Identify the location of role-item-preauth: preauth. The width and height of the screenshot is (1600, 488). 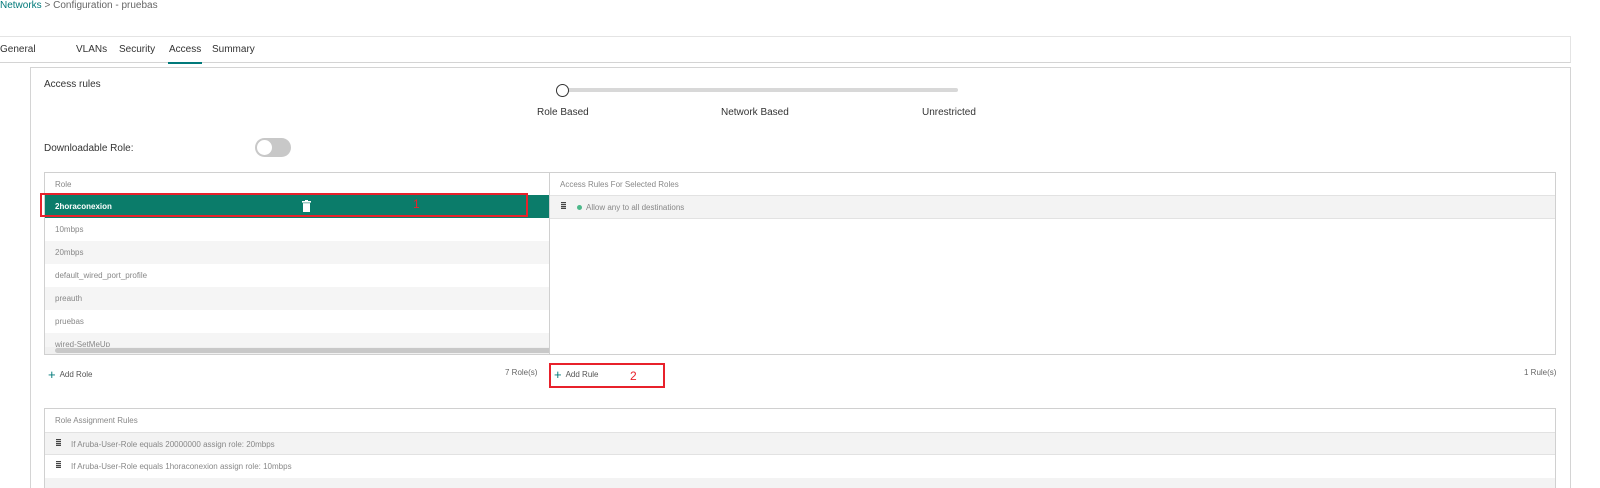
(307, 298).